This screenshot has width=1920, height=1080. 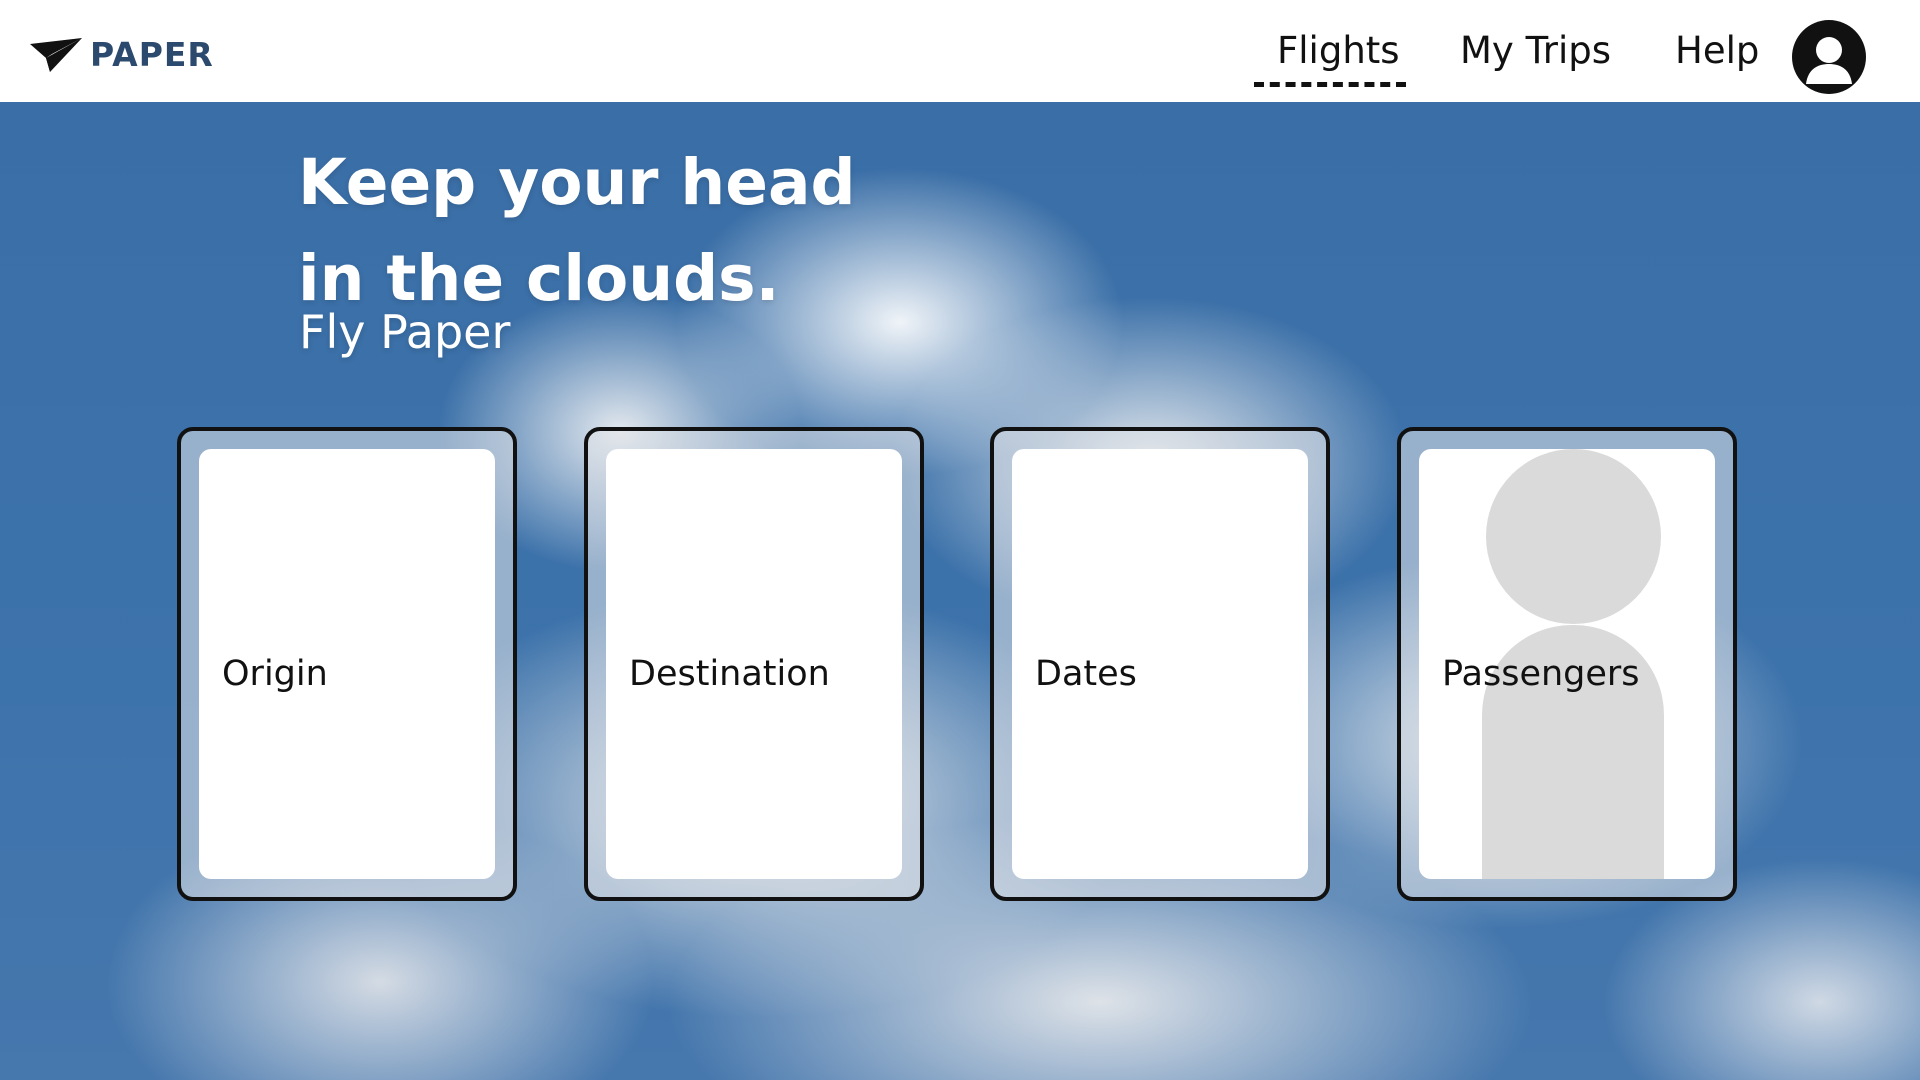 What do you see at coordinates (1573, 536) in the screenshot?
I see `person-head-icon` at bounding box center [1573, 536].